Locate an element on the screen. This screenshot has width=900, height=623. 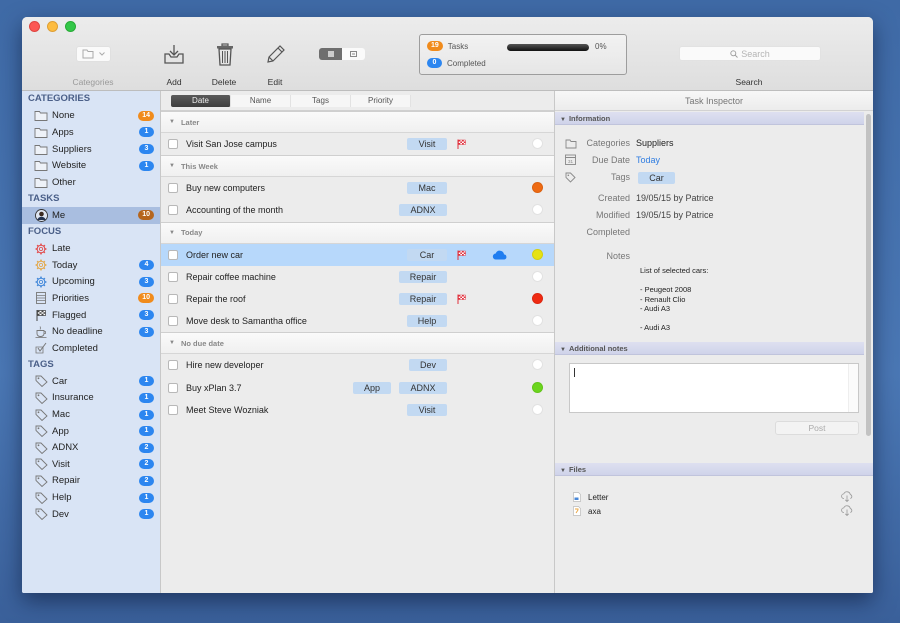
sidebar-item-category-suppliers: Suppliers 3 is located at coordinates (91, 149).